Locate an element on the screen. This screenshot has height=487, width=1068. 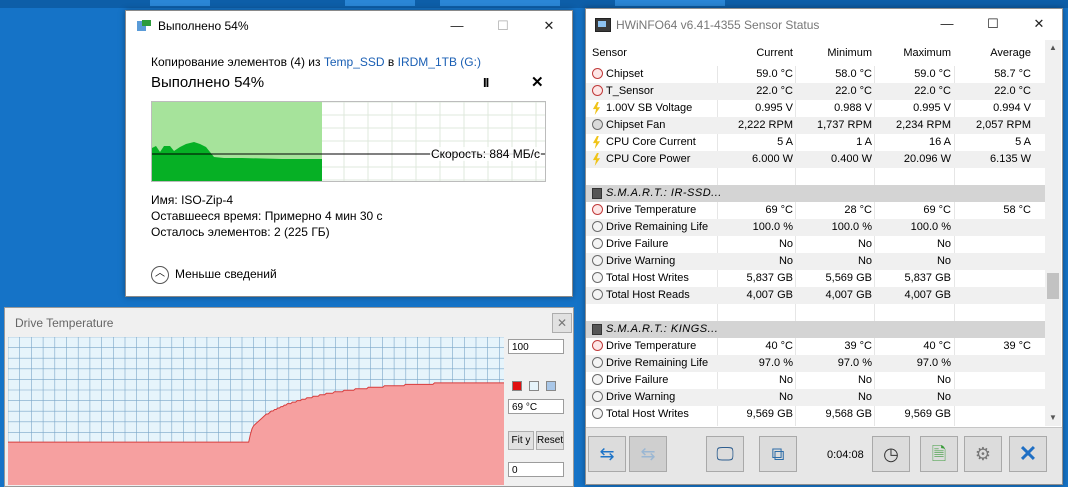
nav-arrows-disabled-icon: ⇆ is located at coordinates (648, 454).